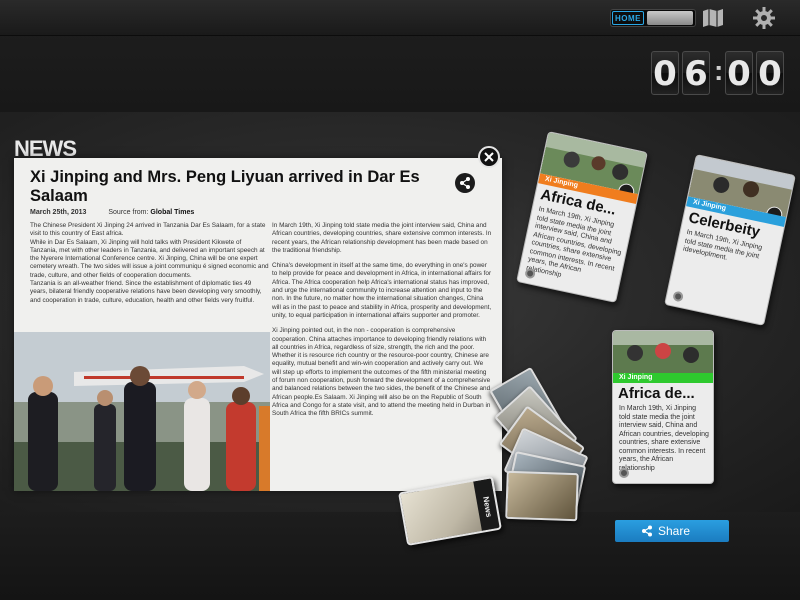 Image resolution: width=800 pixels, height=600 pixels. What do you see at coordinates (58, 212) in the screenshot?
I see `article-date: March 25th, 2013` at bounding box center [58, 212].